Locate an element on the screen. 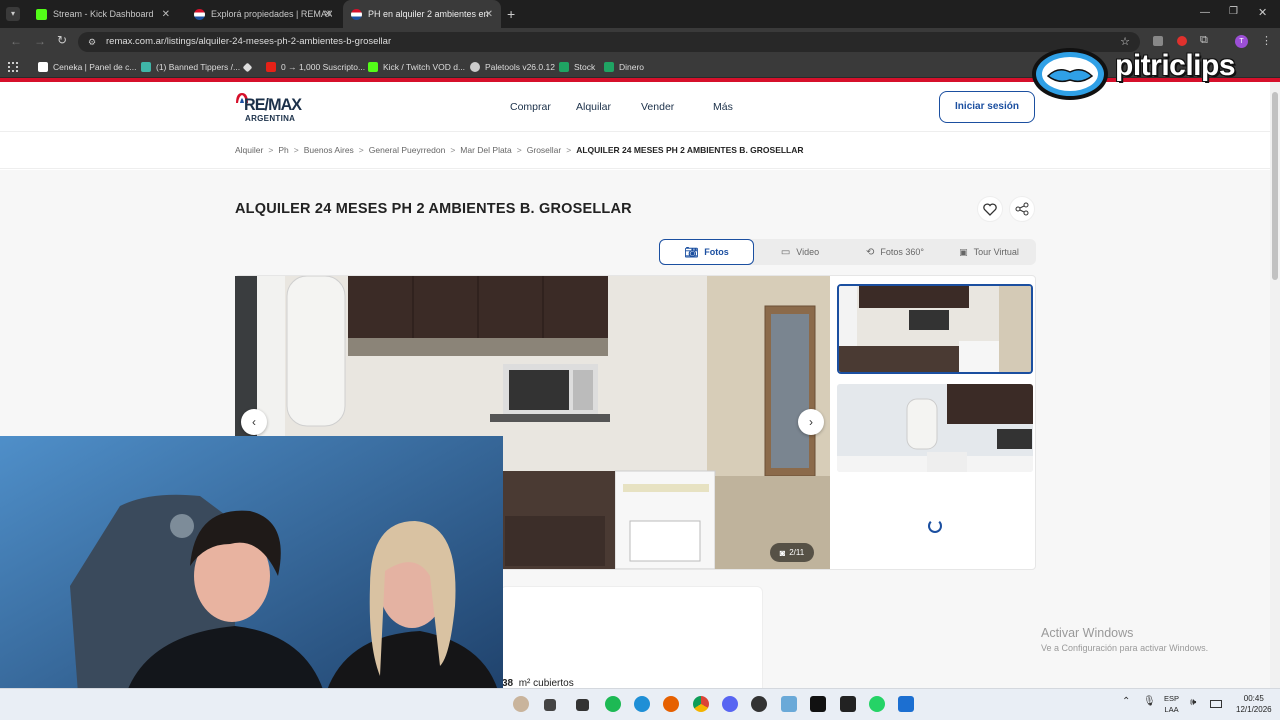  firefox-icon is located at coordinates (671, 704).